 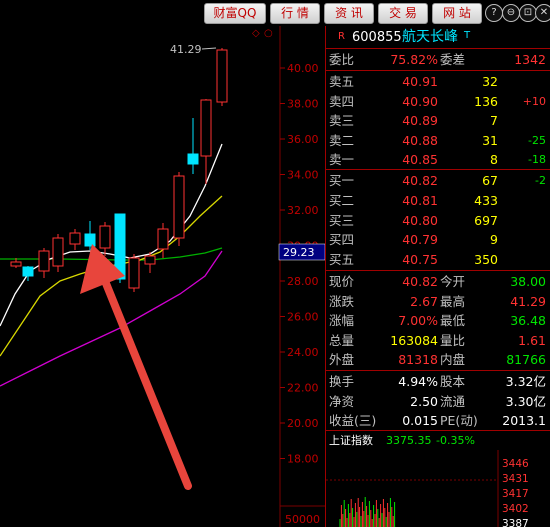 I want to click on price-tick-label: 40.00, so click(x=303, y=68).